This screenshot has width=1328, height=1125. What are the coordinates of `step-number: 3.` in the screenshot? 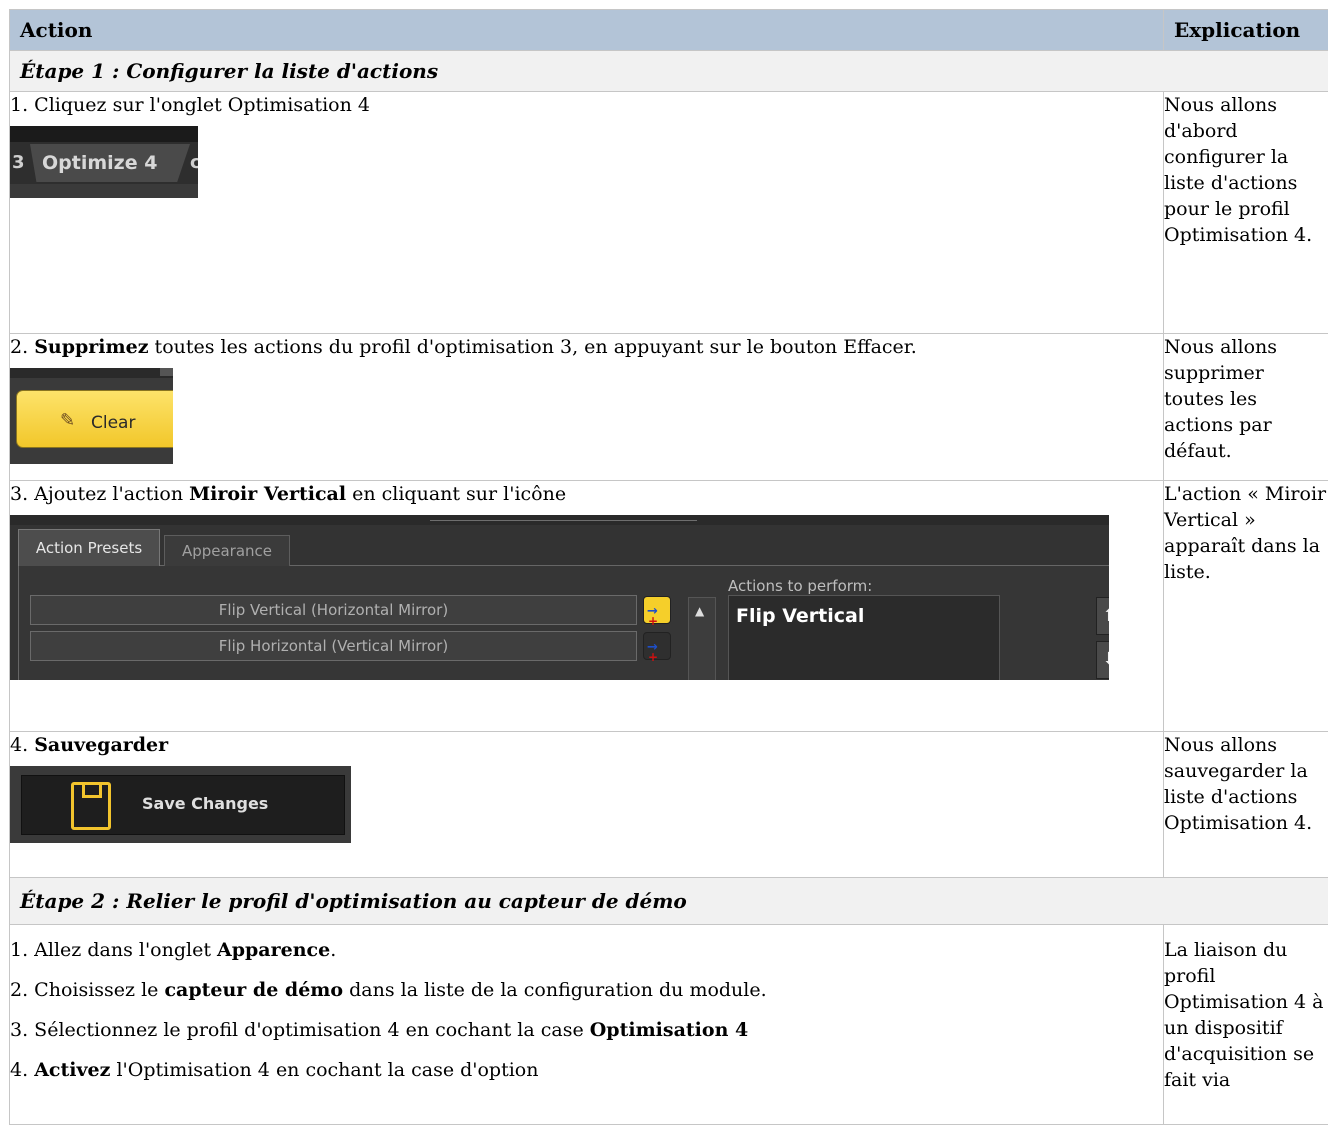 It's located at (19, 494).